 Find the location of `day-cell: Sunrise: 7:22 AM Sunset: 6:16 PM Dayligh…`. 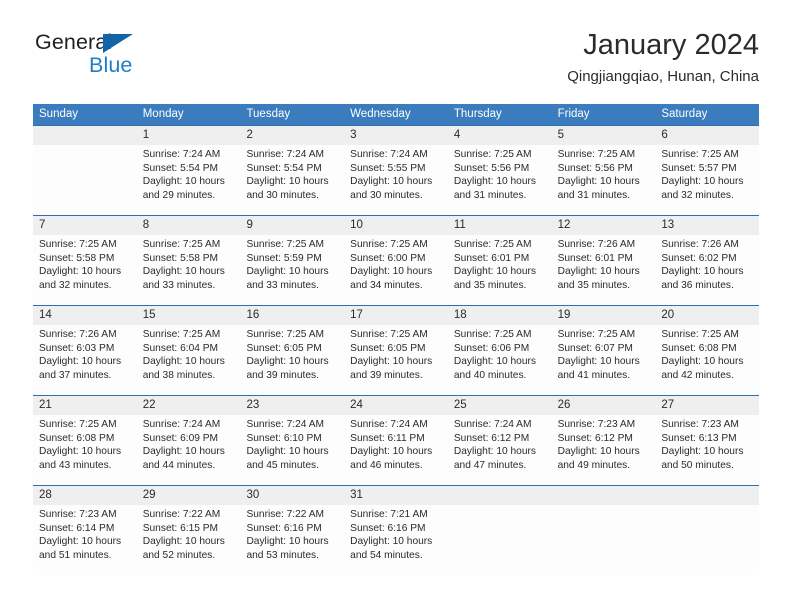

day-cell: Sunrise: 7:22 AM Sunset: 6:16 PM Dayligh… is located at coordinates (292, 540).